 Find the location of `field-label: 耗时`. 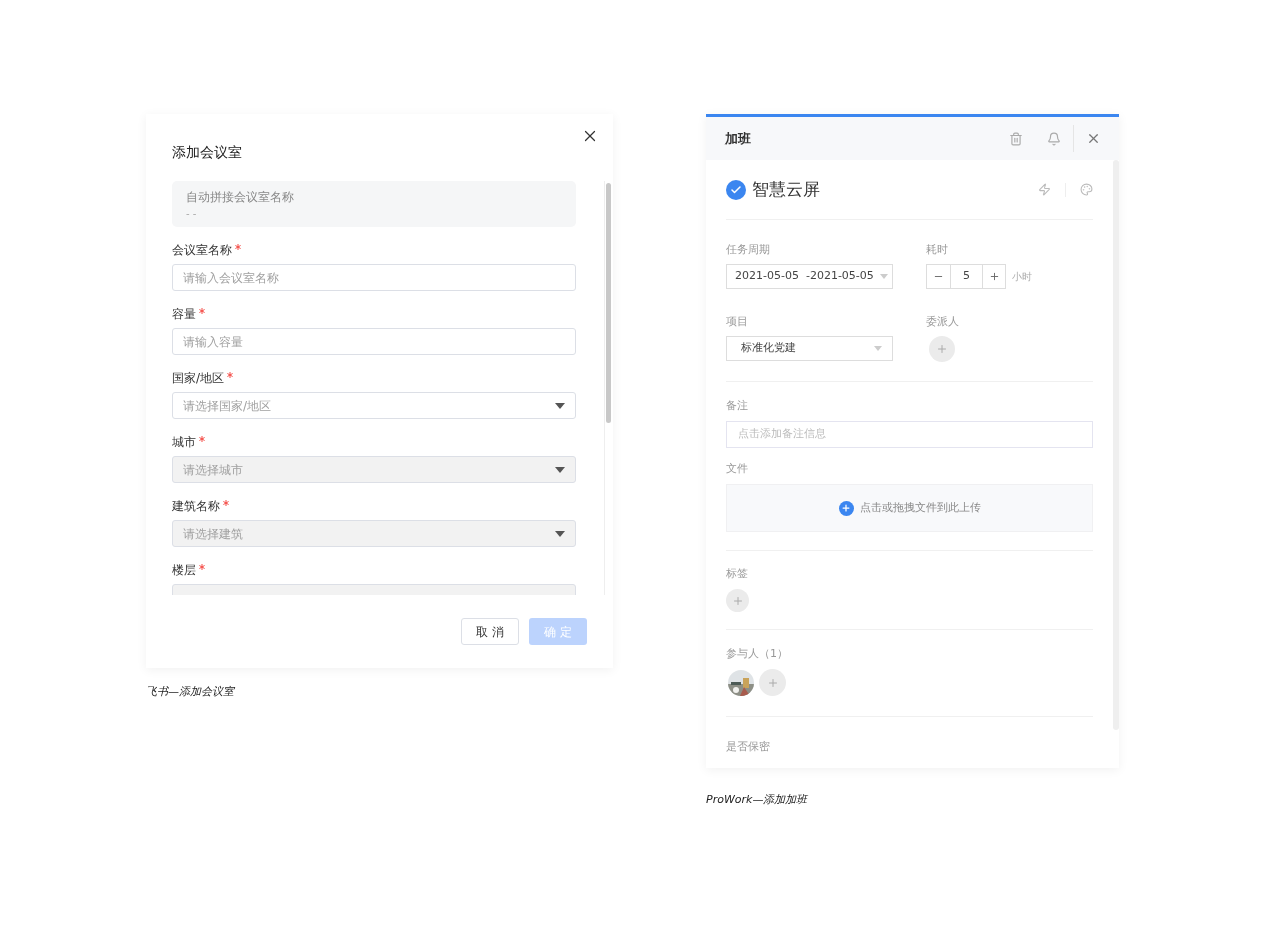

field-label: 耗时 is located at coordinates (937, 250).